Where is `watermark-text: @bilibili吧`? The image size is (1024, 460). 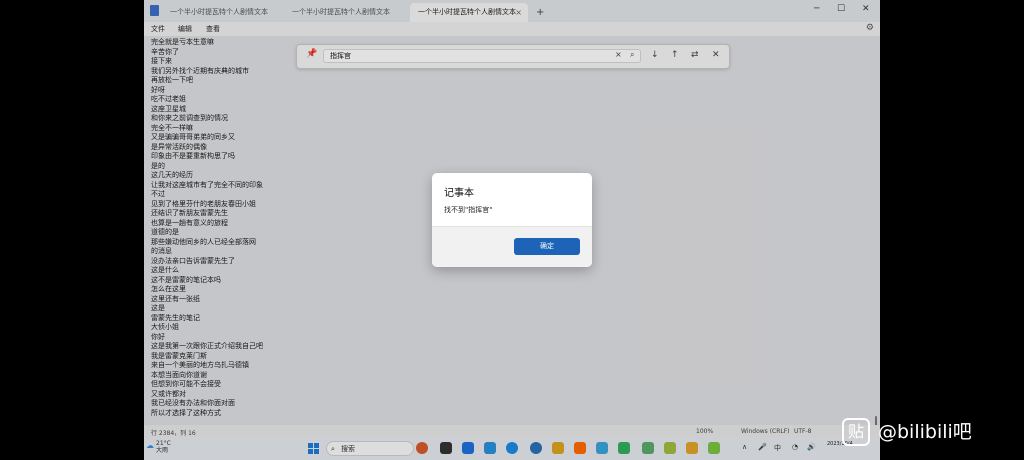
watermark-text: @bilibili吧 is located at coordinates (925, 432).